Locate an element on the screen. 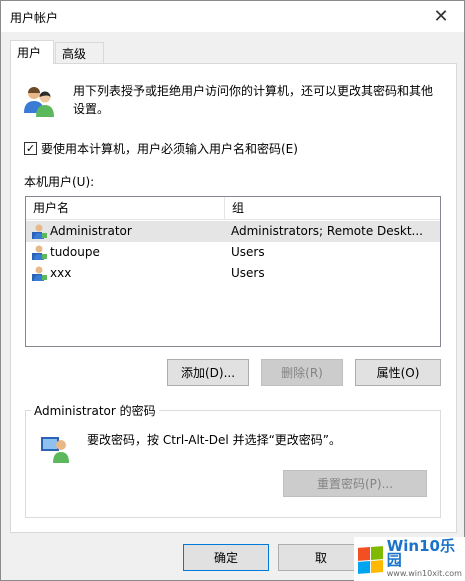 The width and height of the screenshot is (465, 581). tab-advanced: 高级 is located at coordinates (79, 53).